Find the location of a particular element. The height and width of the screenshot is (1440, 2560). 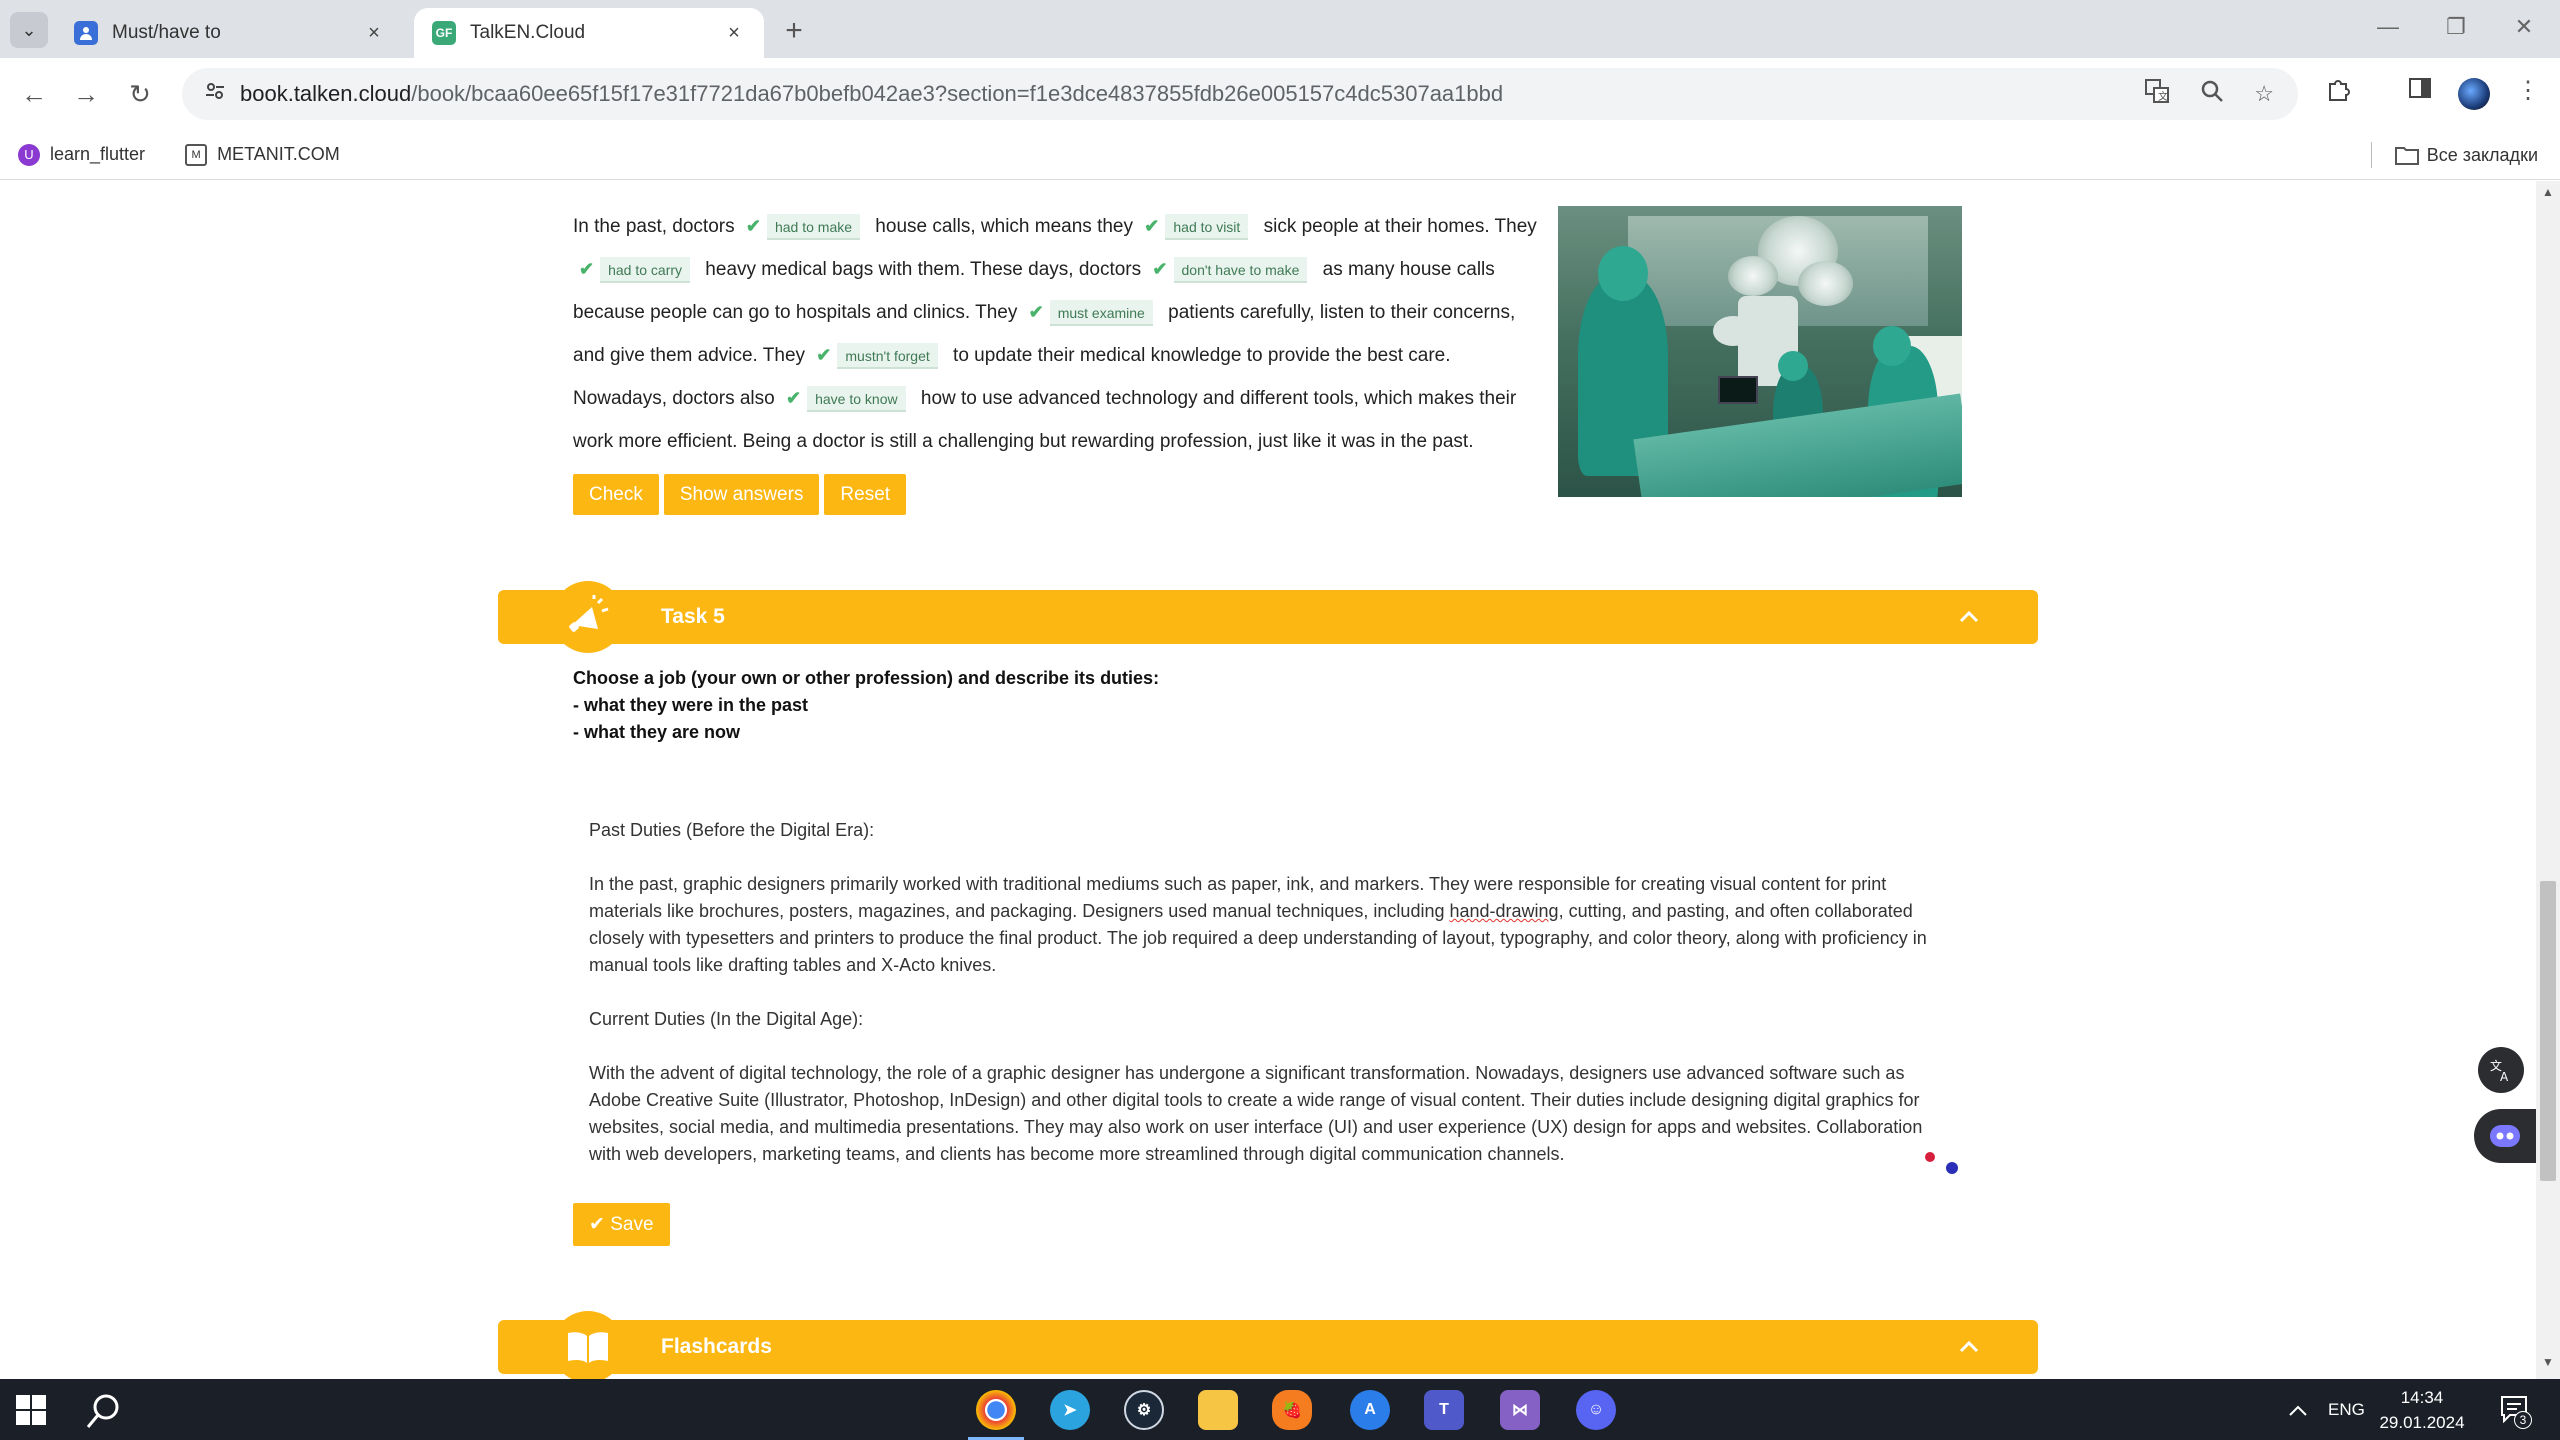

answer-gap: ✔ must examine is located at coordinates (1093, 312).